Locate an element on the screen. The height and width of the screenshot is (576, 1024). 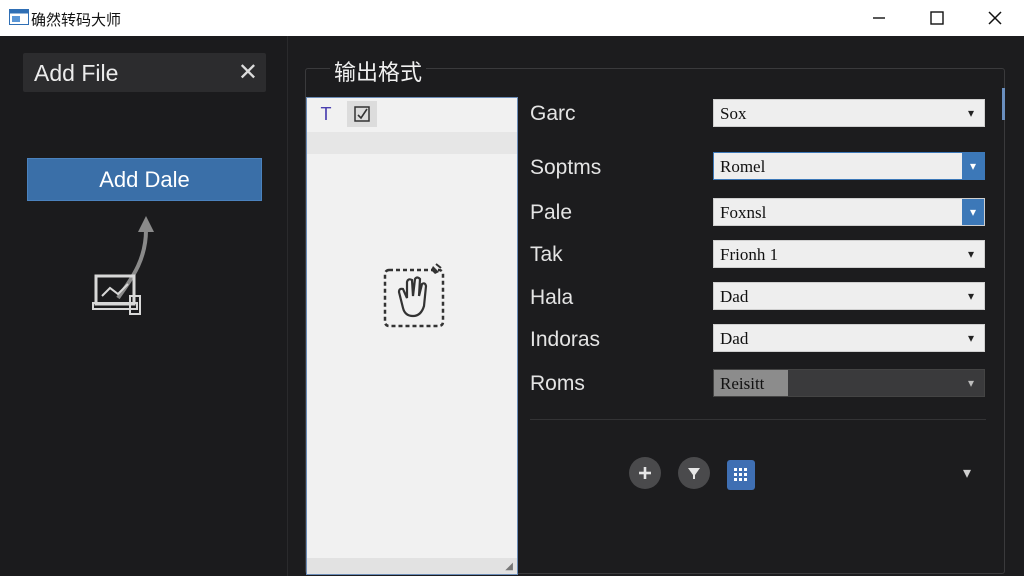
grid-document-button is located at coordinates (741, 475).